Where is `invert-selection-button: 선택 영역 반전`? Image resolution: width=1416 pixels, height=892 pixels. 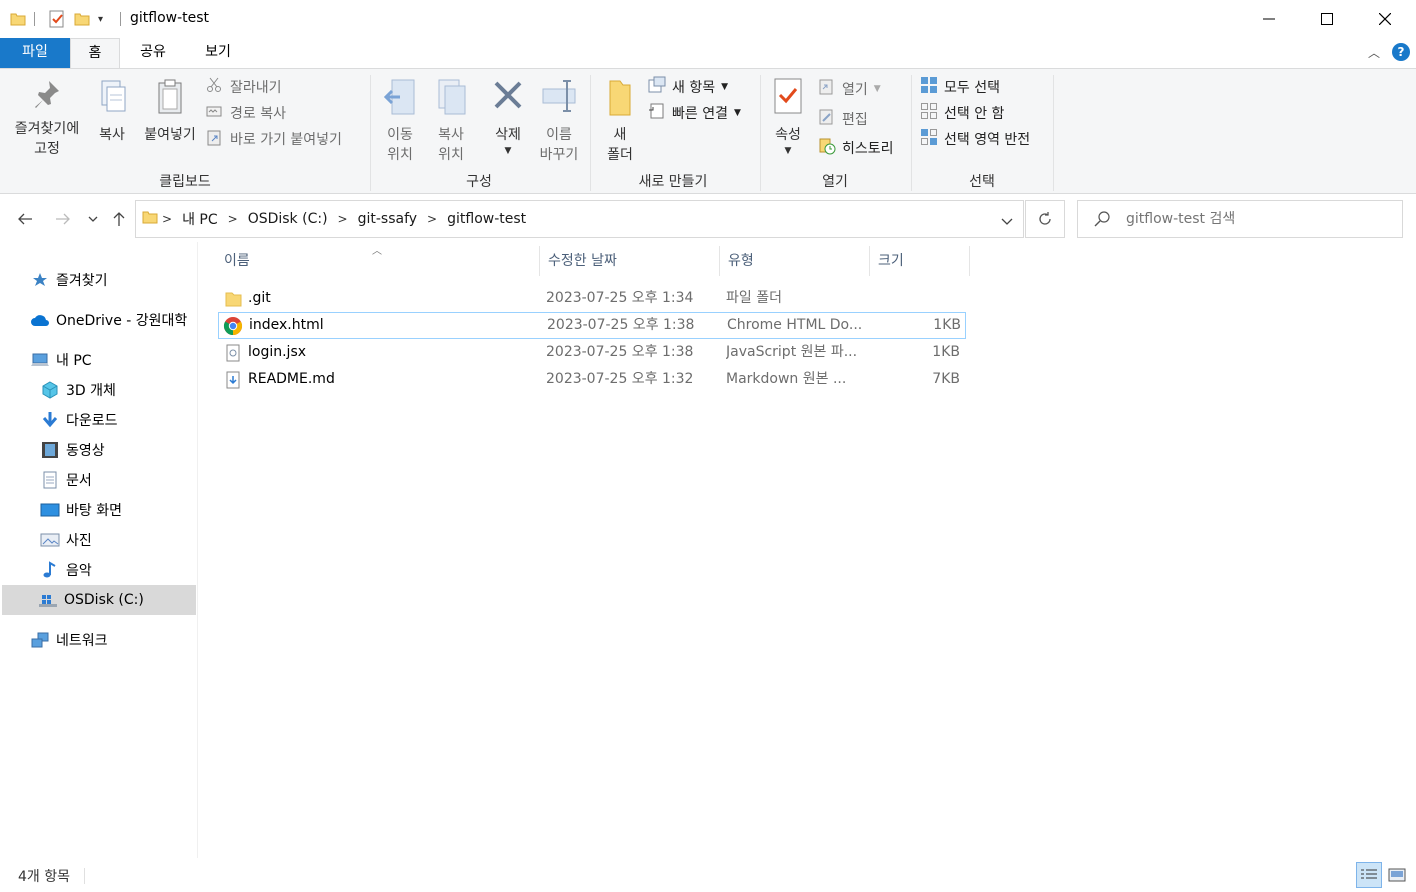 invert-selection-button: 선택 영역 반전 is located at coordinates (975, 139).